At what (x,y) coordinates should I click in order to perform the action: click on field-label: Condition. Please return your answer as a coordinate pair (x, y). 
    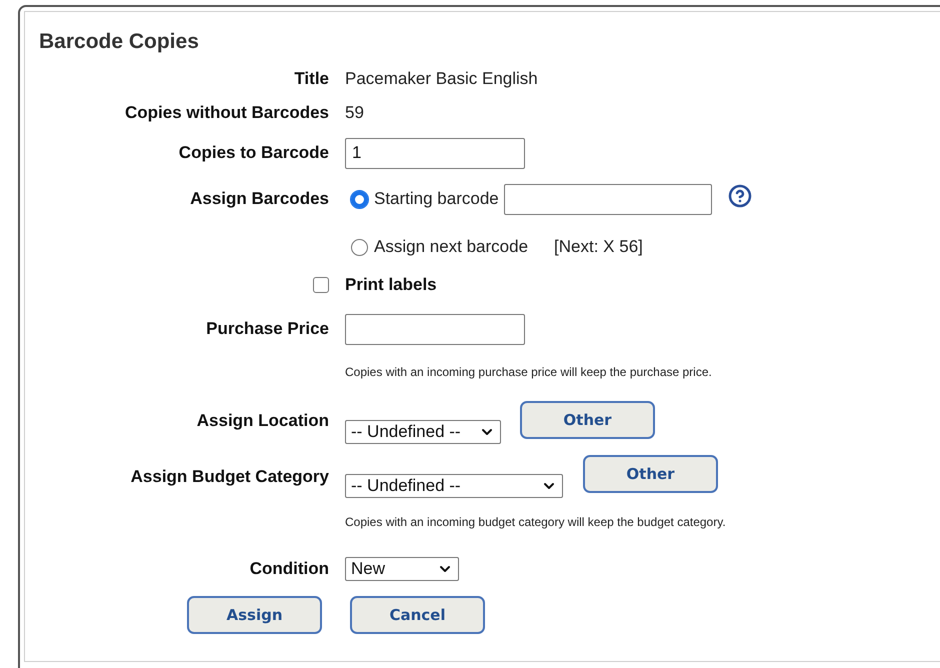
    Looking at the image, I should click on (289, 568).